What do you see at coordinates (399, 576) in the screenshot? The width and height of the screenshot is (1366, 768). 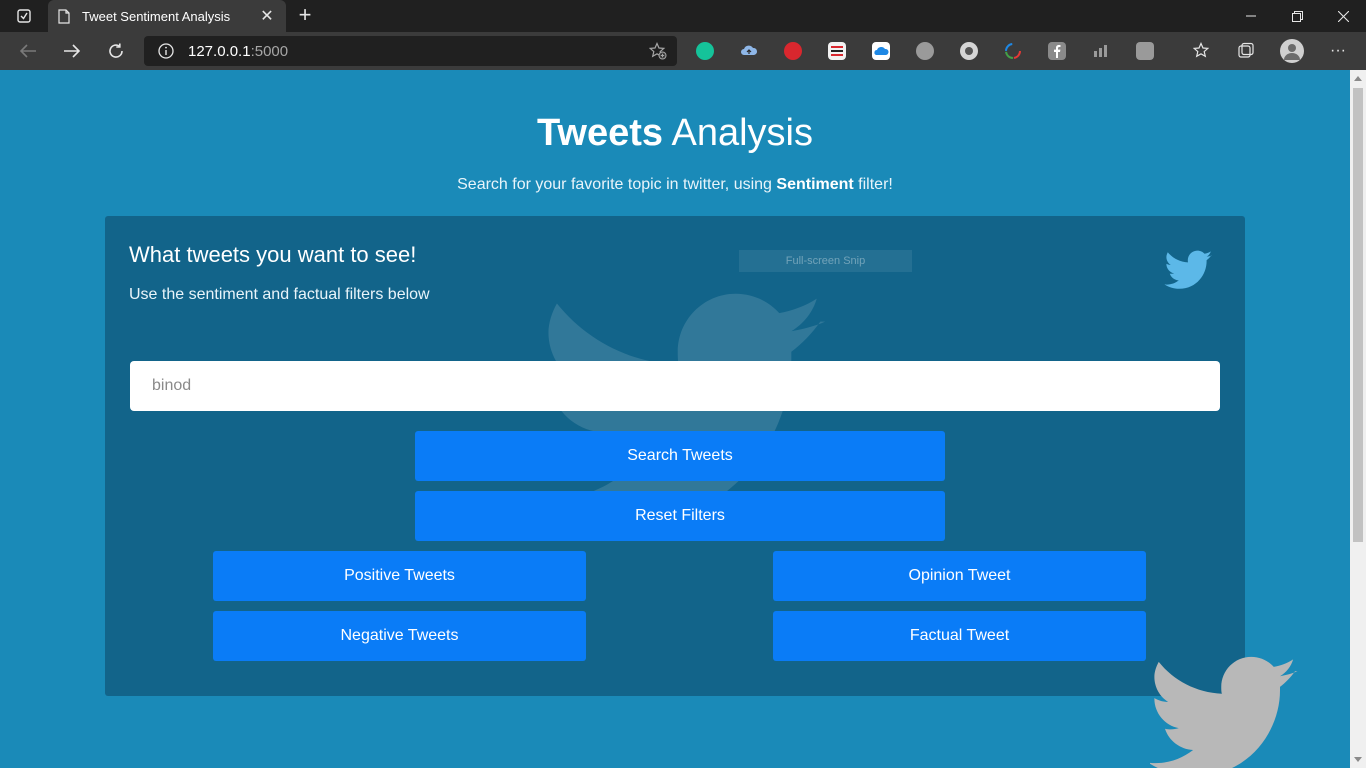 I see `positive-tweets-button: Positive Tweets` at bounding box center [399, 576].